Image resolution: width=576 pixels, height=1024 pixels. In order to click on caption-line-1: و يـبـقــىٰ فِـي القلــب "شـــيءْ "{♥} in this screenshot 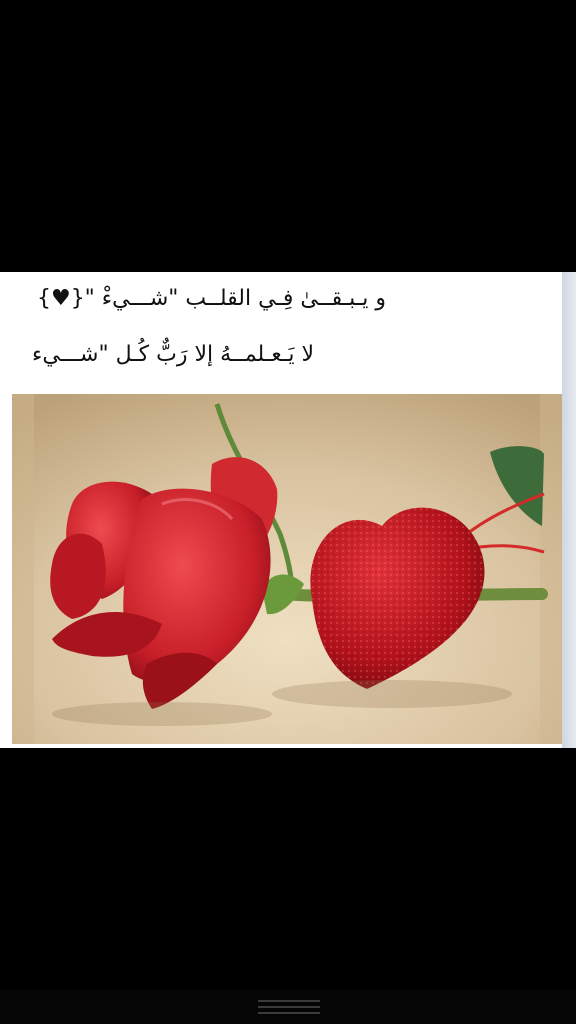, I will do `click(211, 298)`.